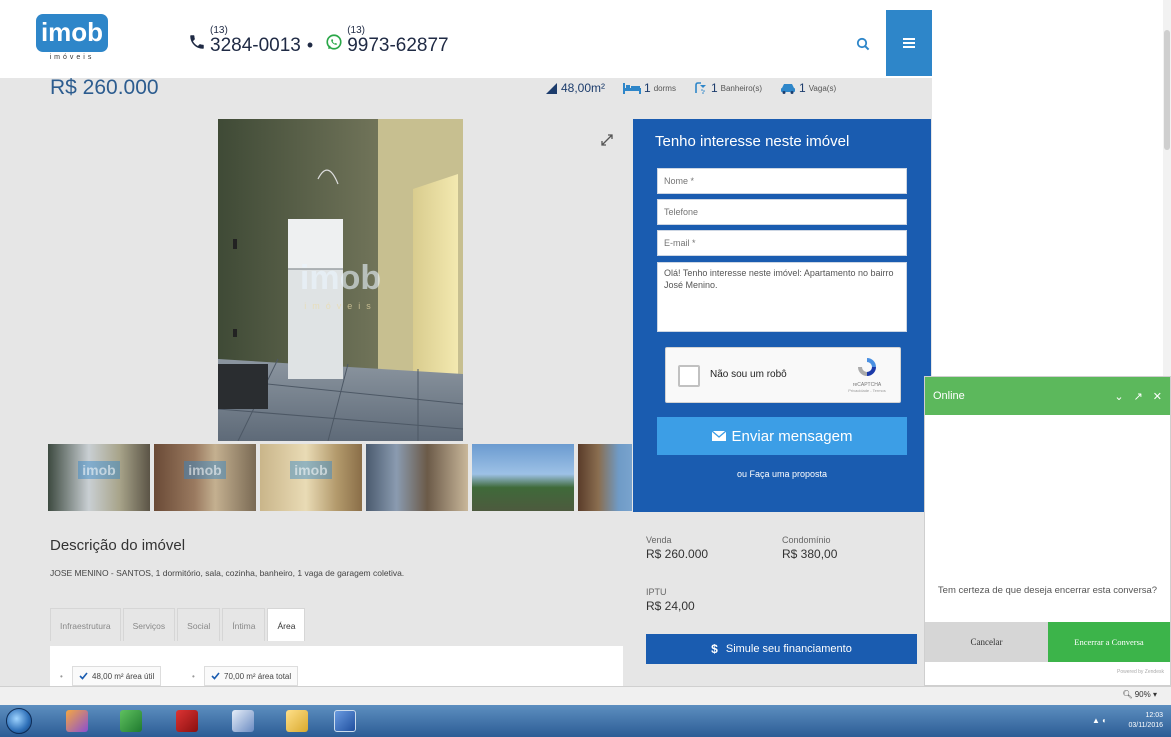  What do you see at coordinates (243, 721) in the screenshot?
I see `explorer-window-icon` at bounding box center [243, 721].